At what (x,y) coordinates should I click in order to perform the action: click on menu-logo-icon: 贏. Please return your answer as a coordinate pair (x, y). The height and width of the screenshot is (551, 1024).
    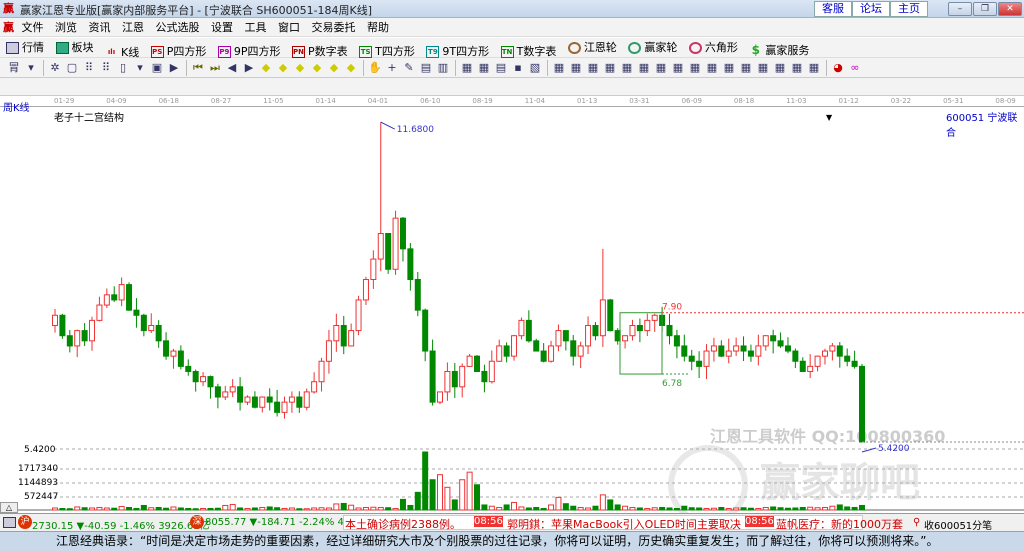
    Looking at the image, I should click on (8, 27).